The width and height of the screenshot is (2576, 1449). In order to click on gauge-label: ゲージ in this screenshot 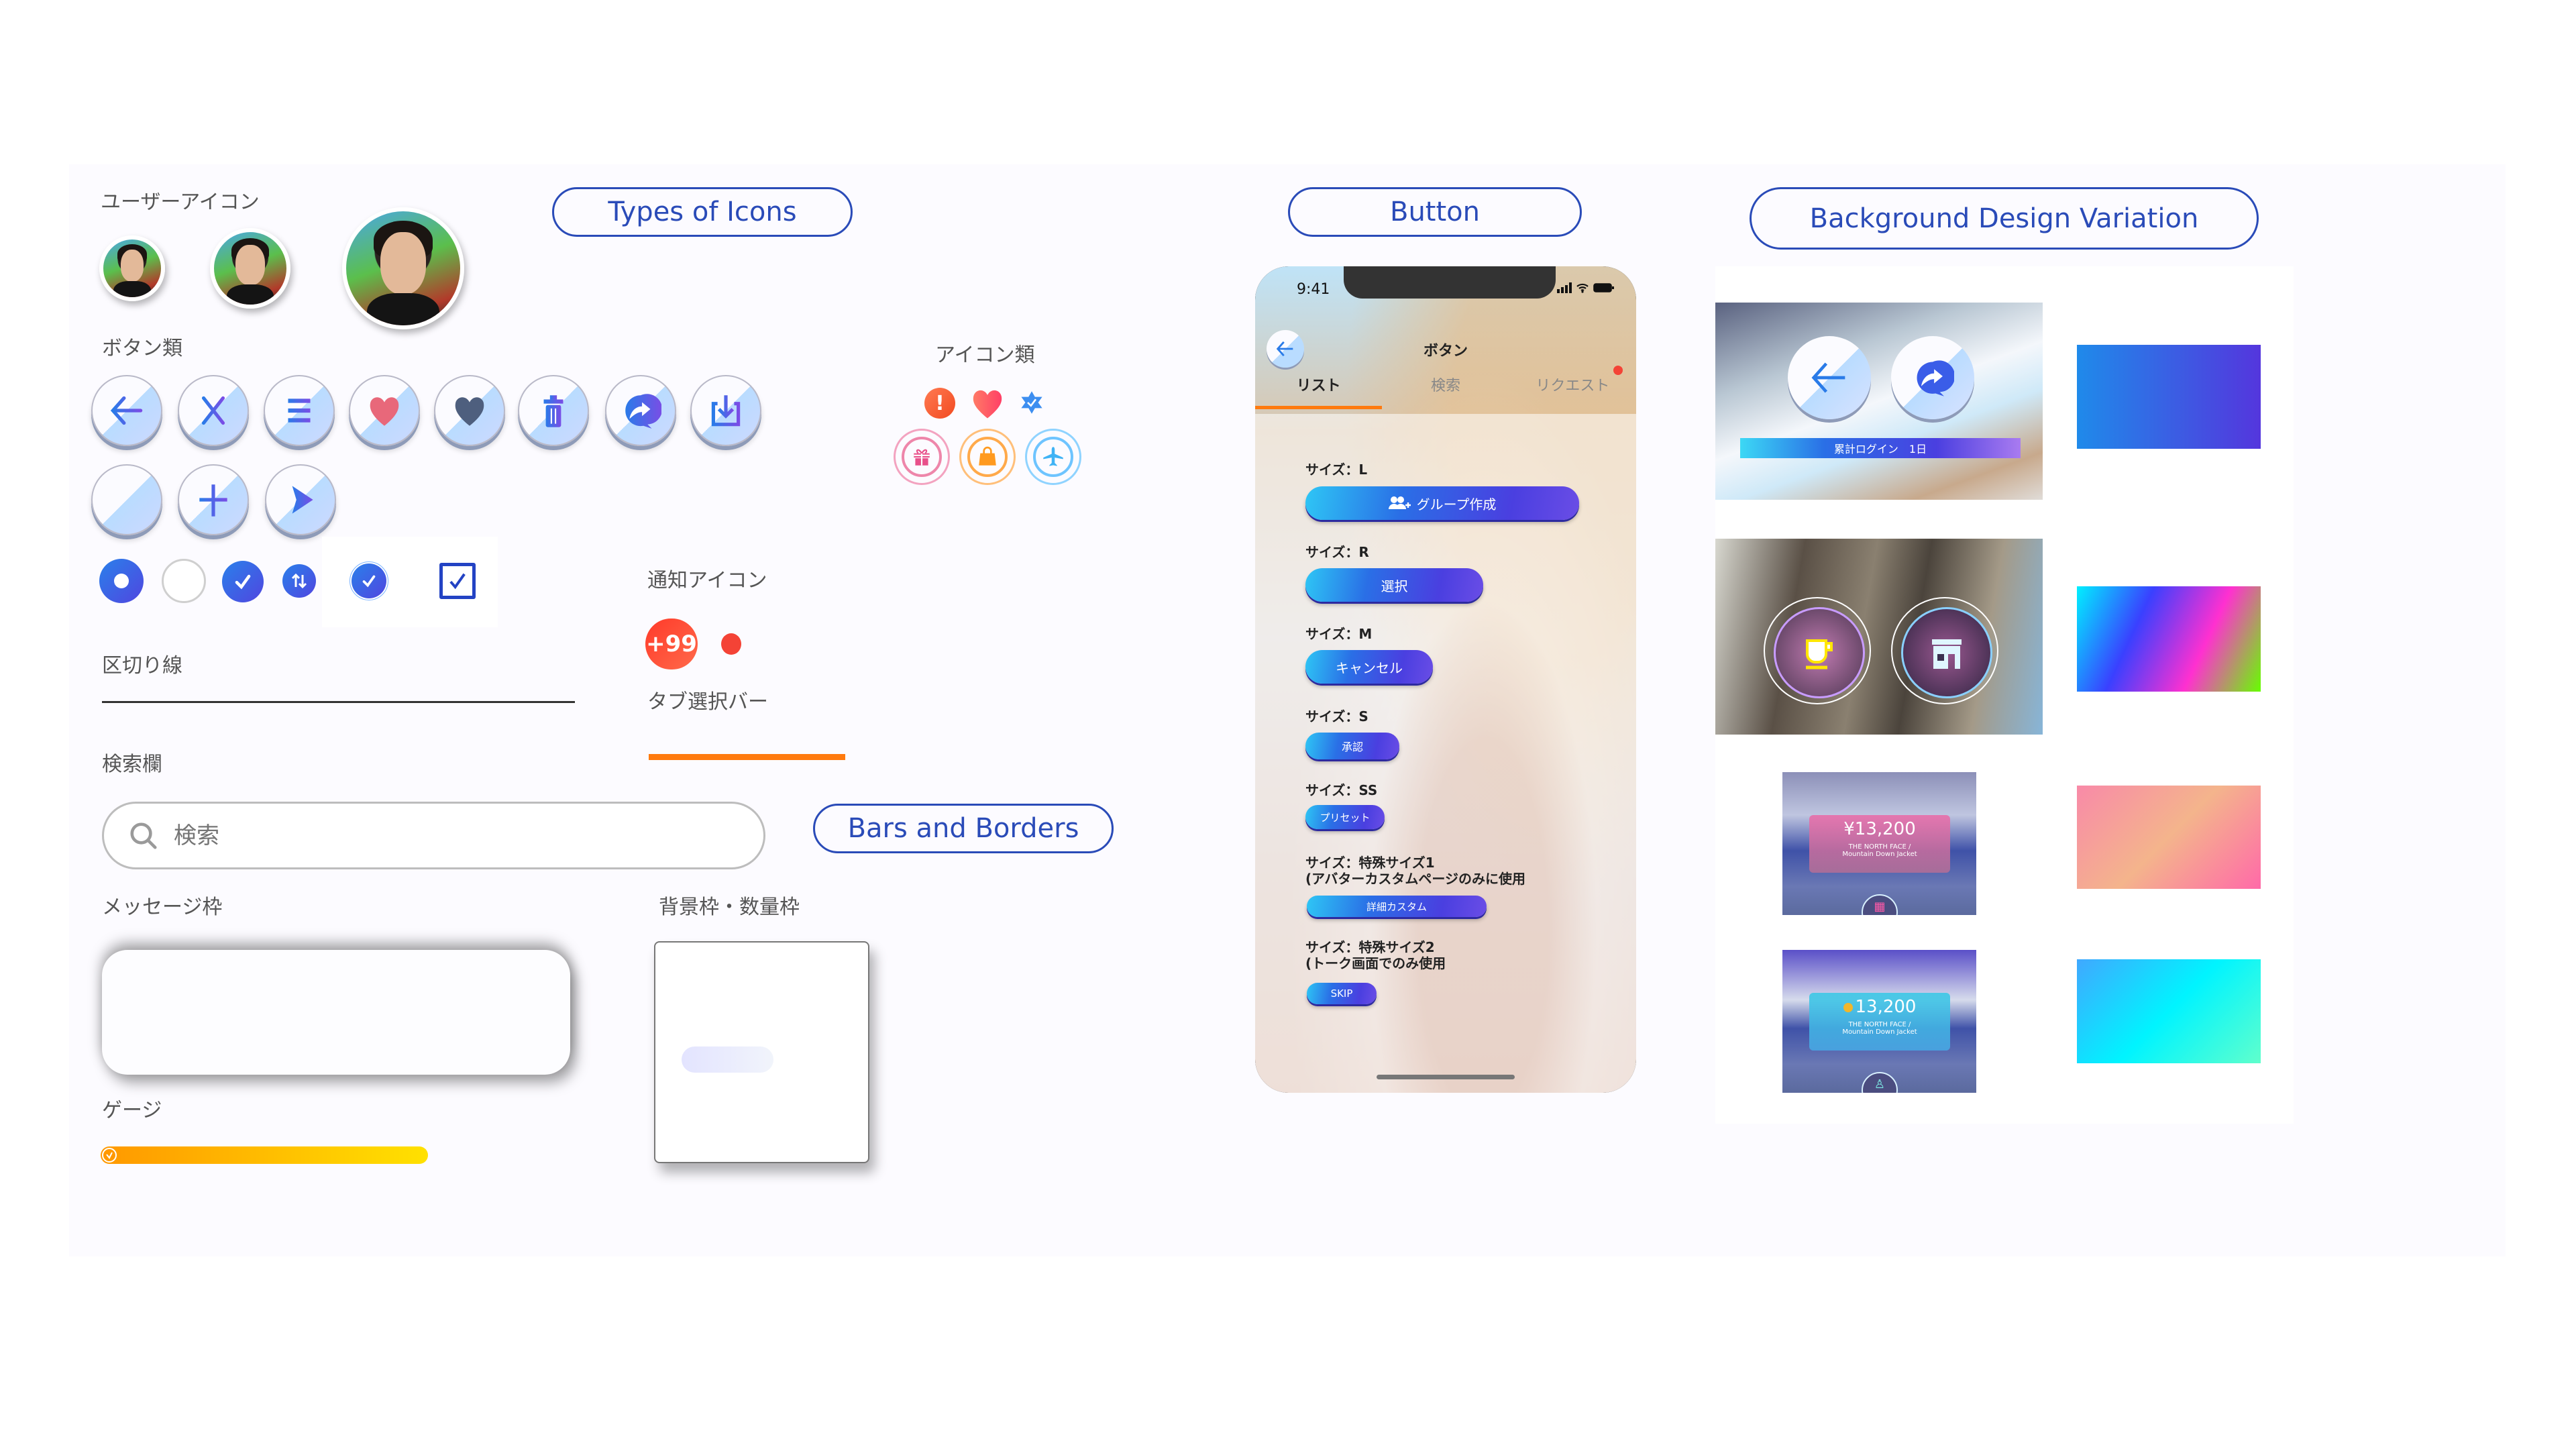, I will do `click(132, 1110)`.